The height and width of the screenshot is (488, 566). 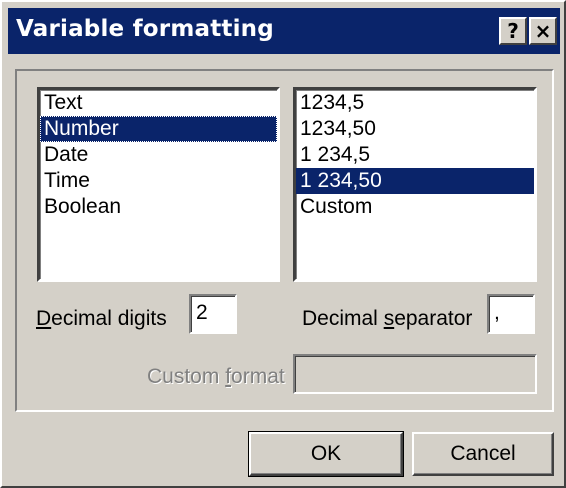 I want to click on decimal-digits-label: Decimal digits, so click(x=101, y=318).